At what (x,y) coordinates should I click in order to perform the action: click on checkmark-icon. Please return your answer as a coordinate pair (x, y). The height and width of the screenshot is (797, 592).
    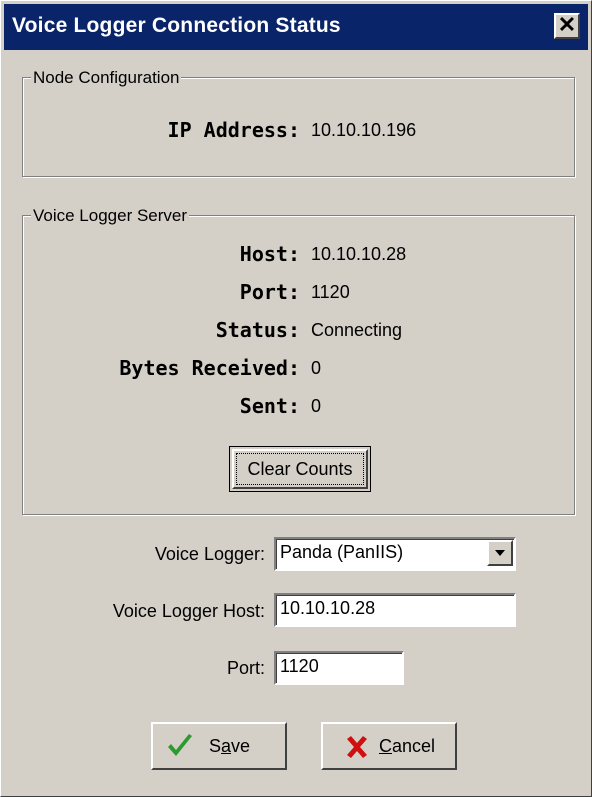
    Looking at the image, I should click on (180, 745).